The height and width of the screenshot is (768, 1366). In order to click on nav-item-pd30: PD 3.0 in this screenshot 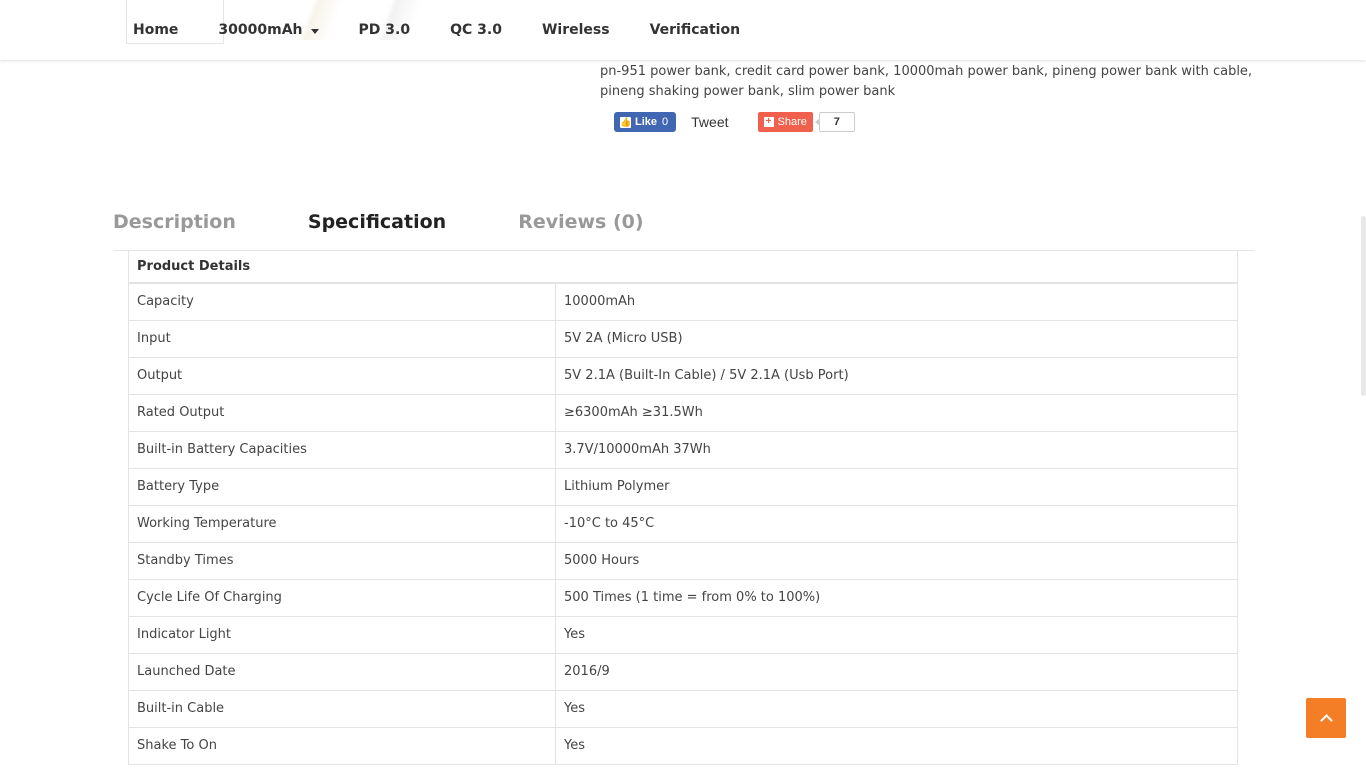, I will do `click(385, 30)`.